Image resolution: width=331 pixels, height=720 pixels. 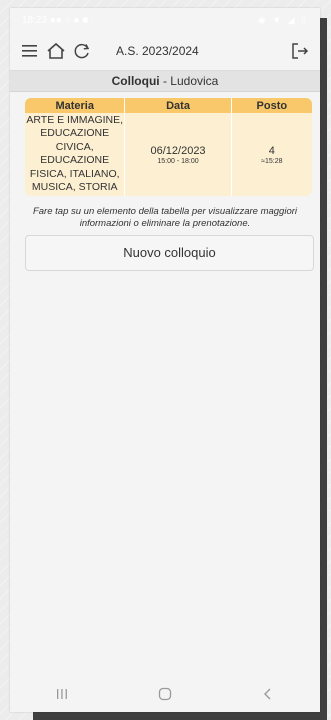 I want to click on page-title-section: Colloqui, so click(x=135, y=81).